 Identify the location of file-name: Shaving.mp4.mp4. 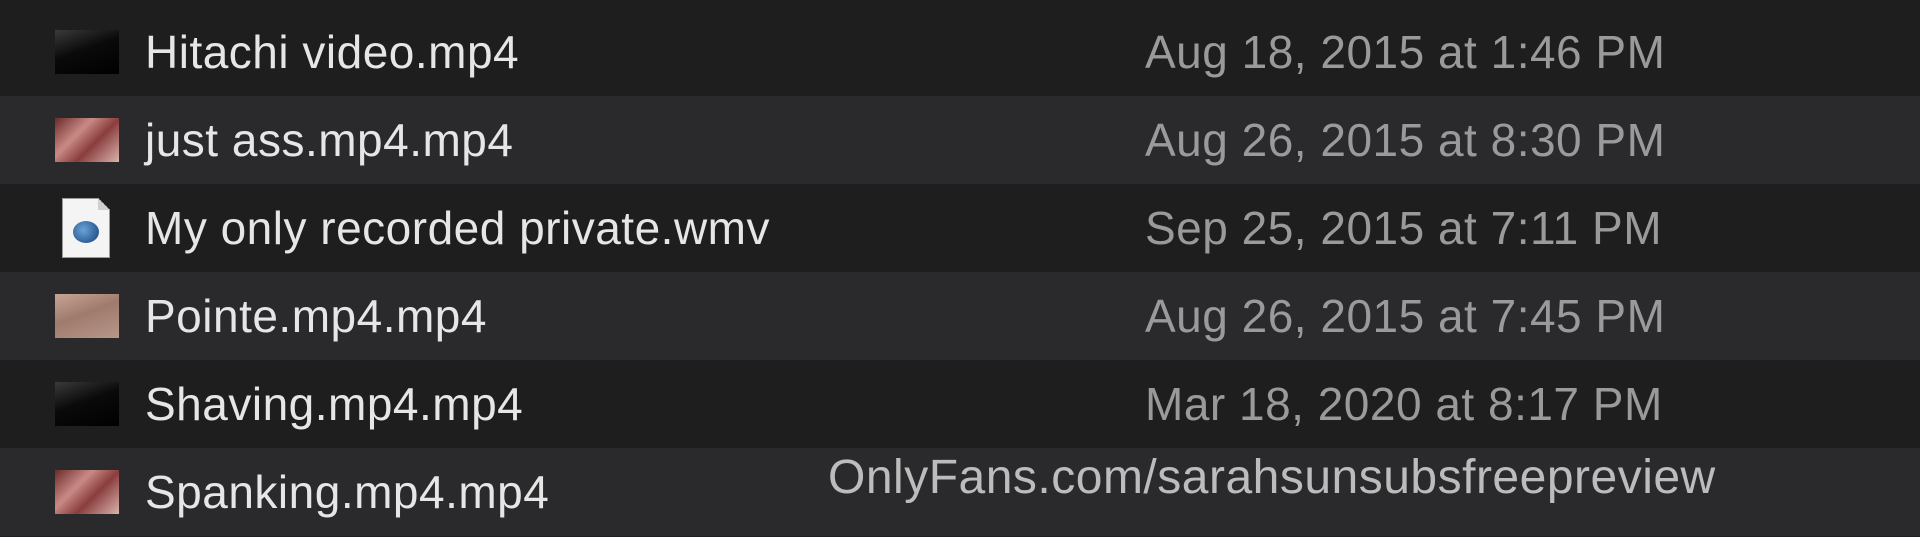
(334, 404).